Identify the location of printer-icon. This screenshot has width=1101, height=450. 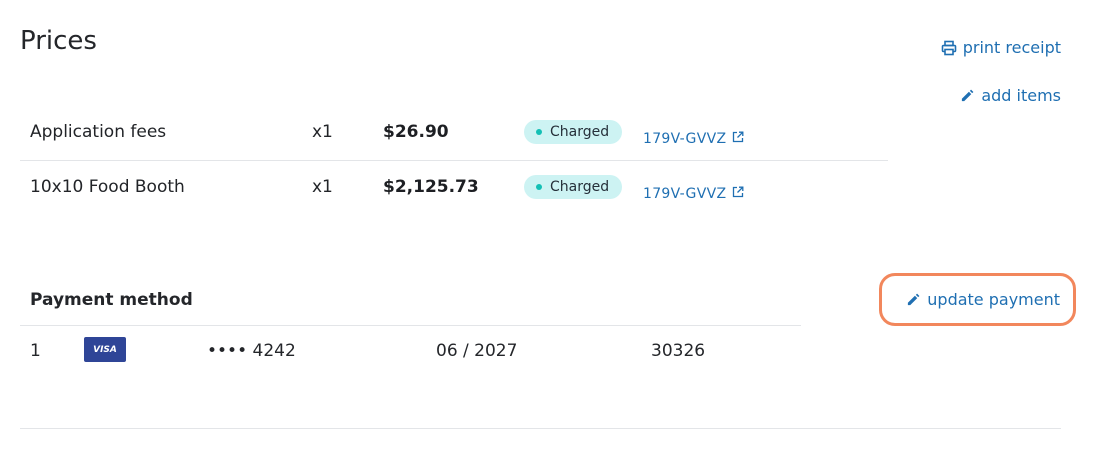
(949, 48).